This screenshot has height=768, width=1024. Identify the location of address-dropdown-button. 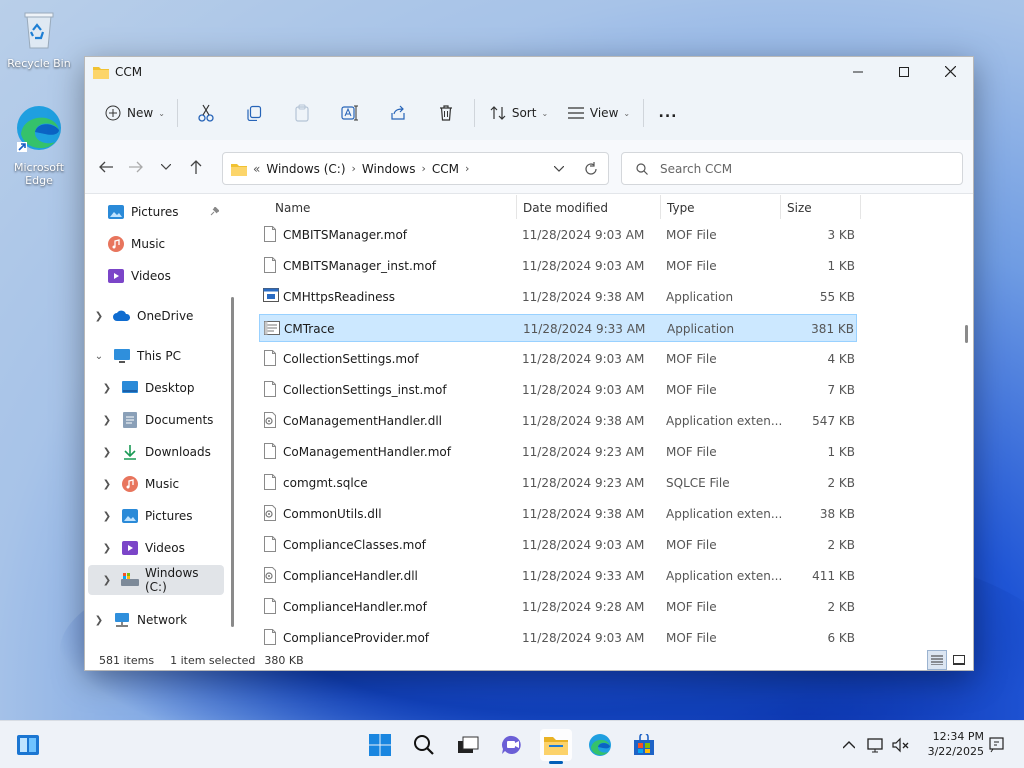
(559, 168).